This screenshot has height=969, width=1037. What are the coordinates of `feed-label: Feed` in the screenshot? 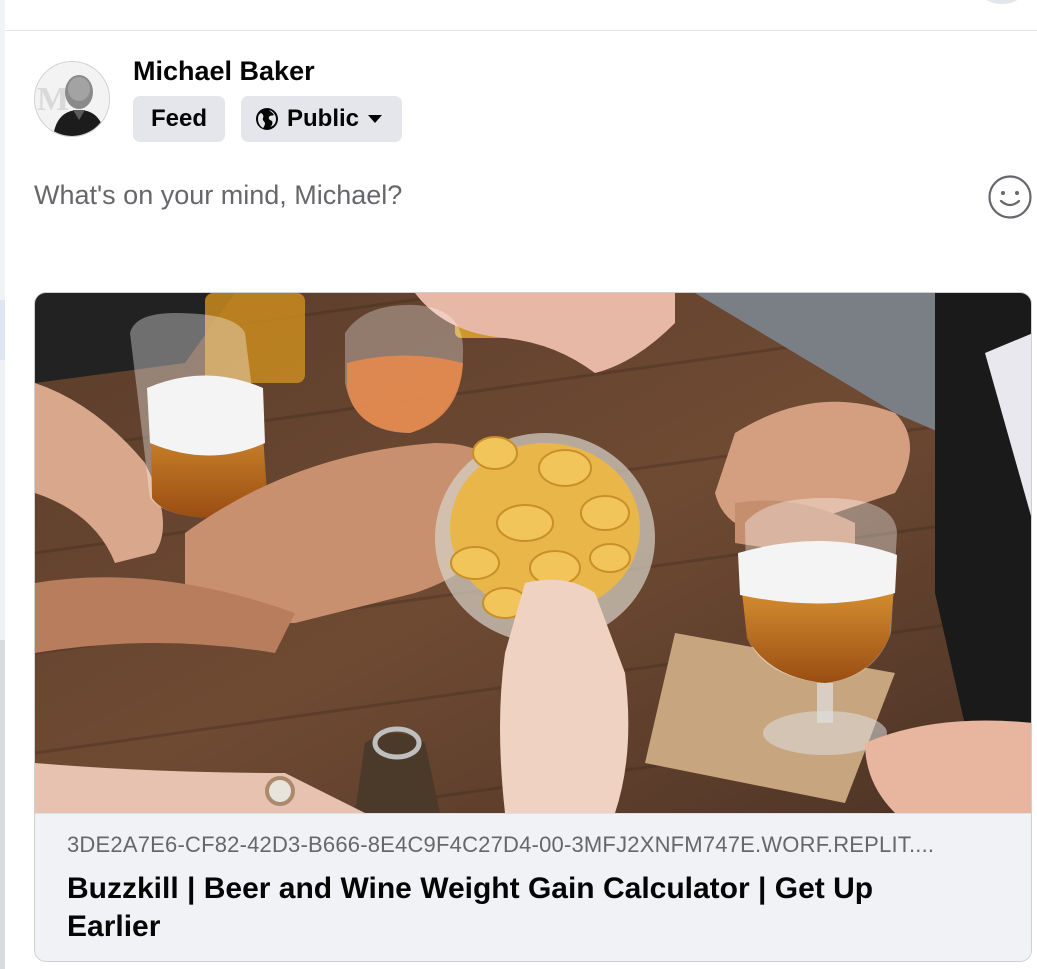 It's located at (178, 118).